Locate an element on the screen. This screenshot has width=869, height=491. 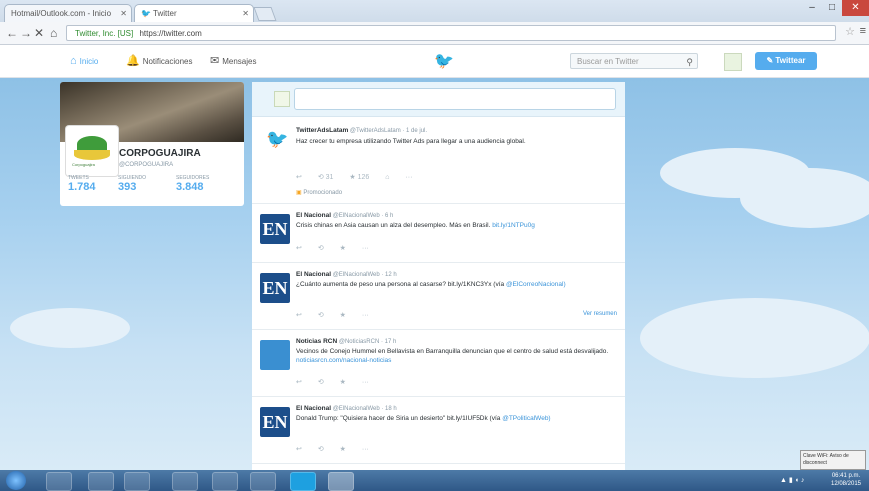
compose-box is located at coordinates (438, 99).